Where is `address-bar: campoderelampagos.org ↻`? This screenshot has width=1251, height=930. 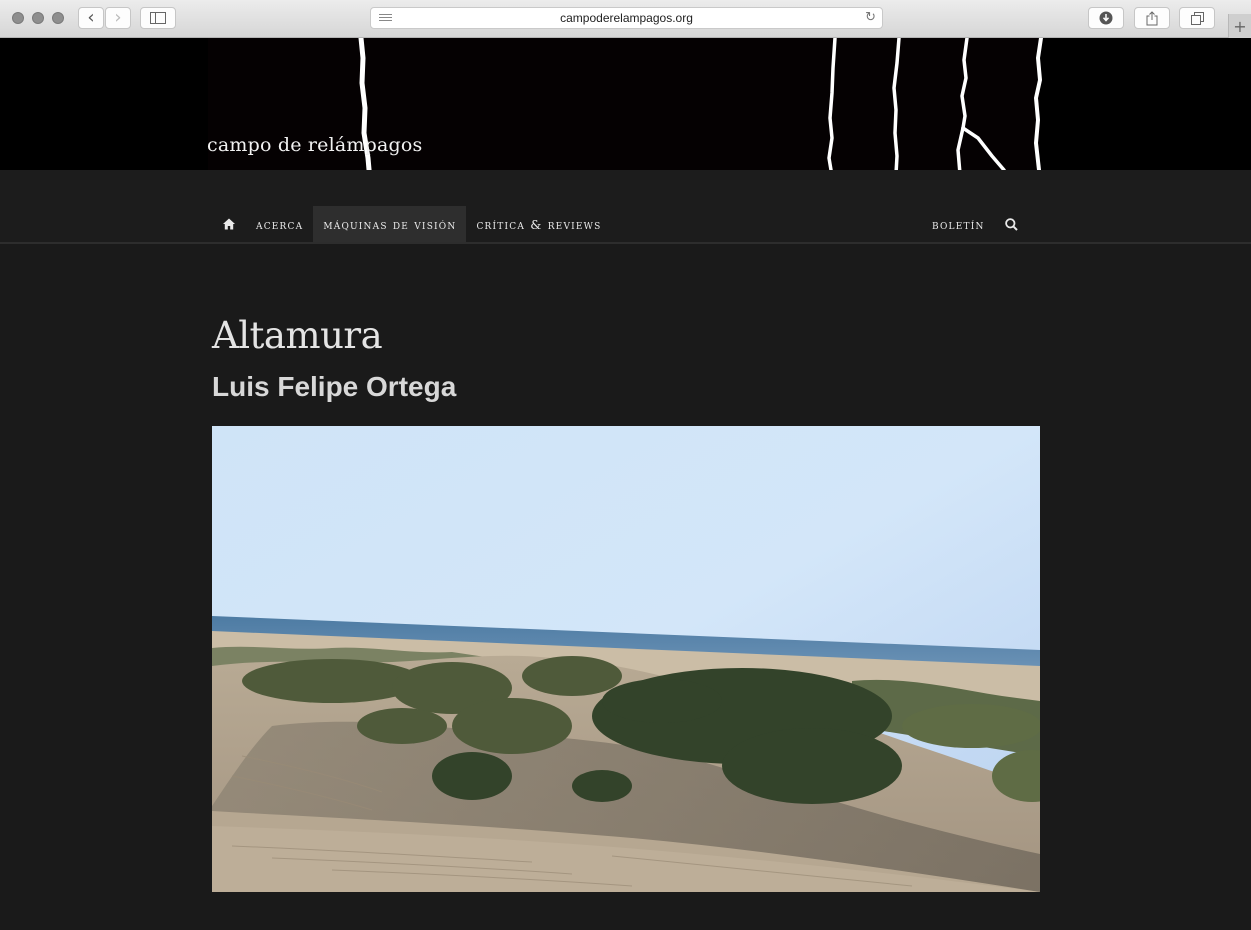 address-bar: campoderelampagos.org ↻ is located at coordinates (626, 18).